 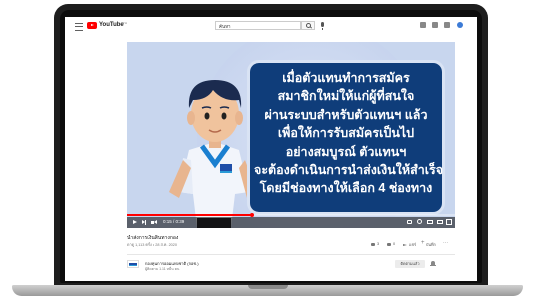 I want to click on save-button: บันทึก, so click(x=431, y=245).